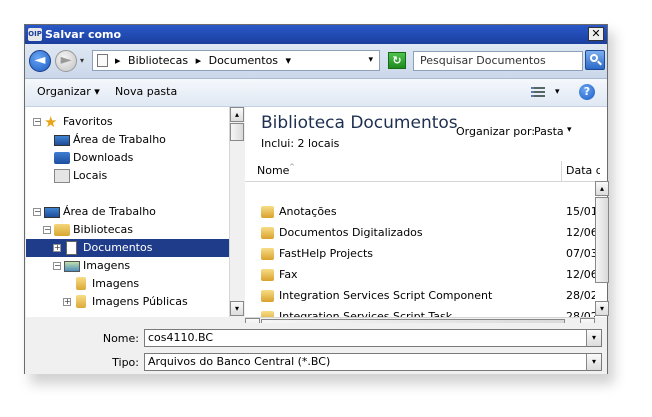  Describe the element at coordinates (580, 171) in the screenshot. I see `column-header-date: Data d` at that location.